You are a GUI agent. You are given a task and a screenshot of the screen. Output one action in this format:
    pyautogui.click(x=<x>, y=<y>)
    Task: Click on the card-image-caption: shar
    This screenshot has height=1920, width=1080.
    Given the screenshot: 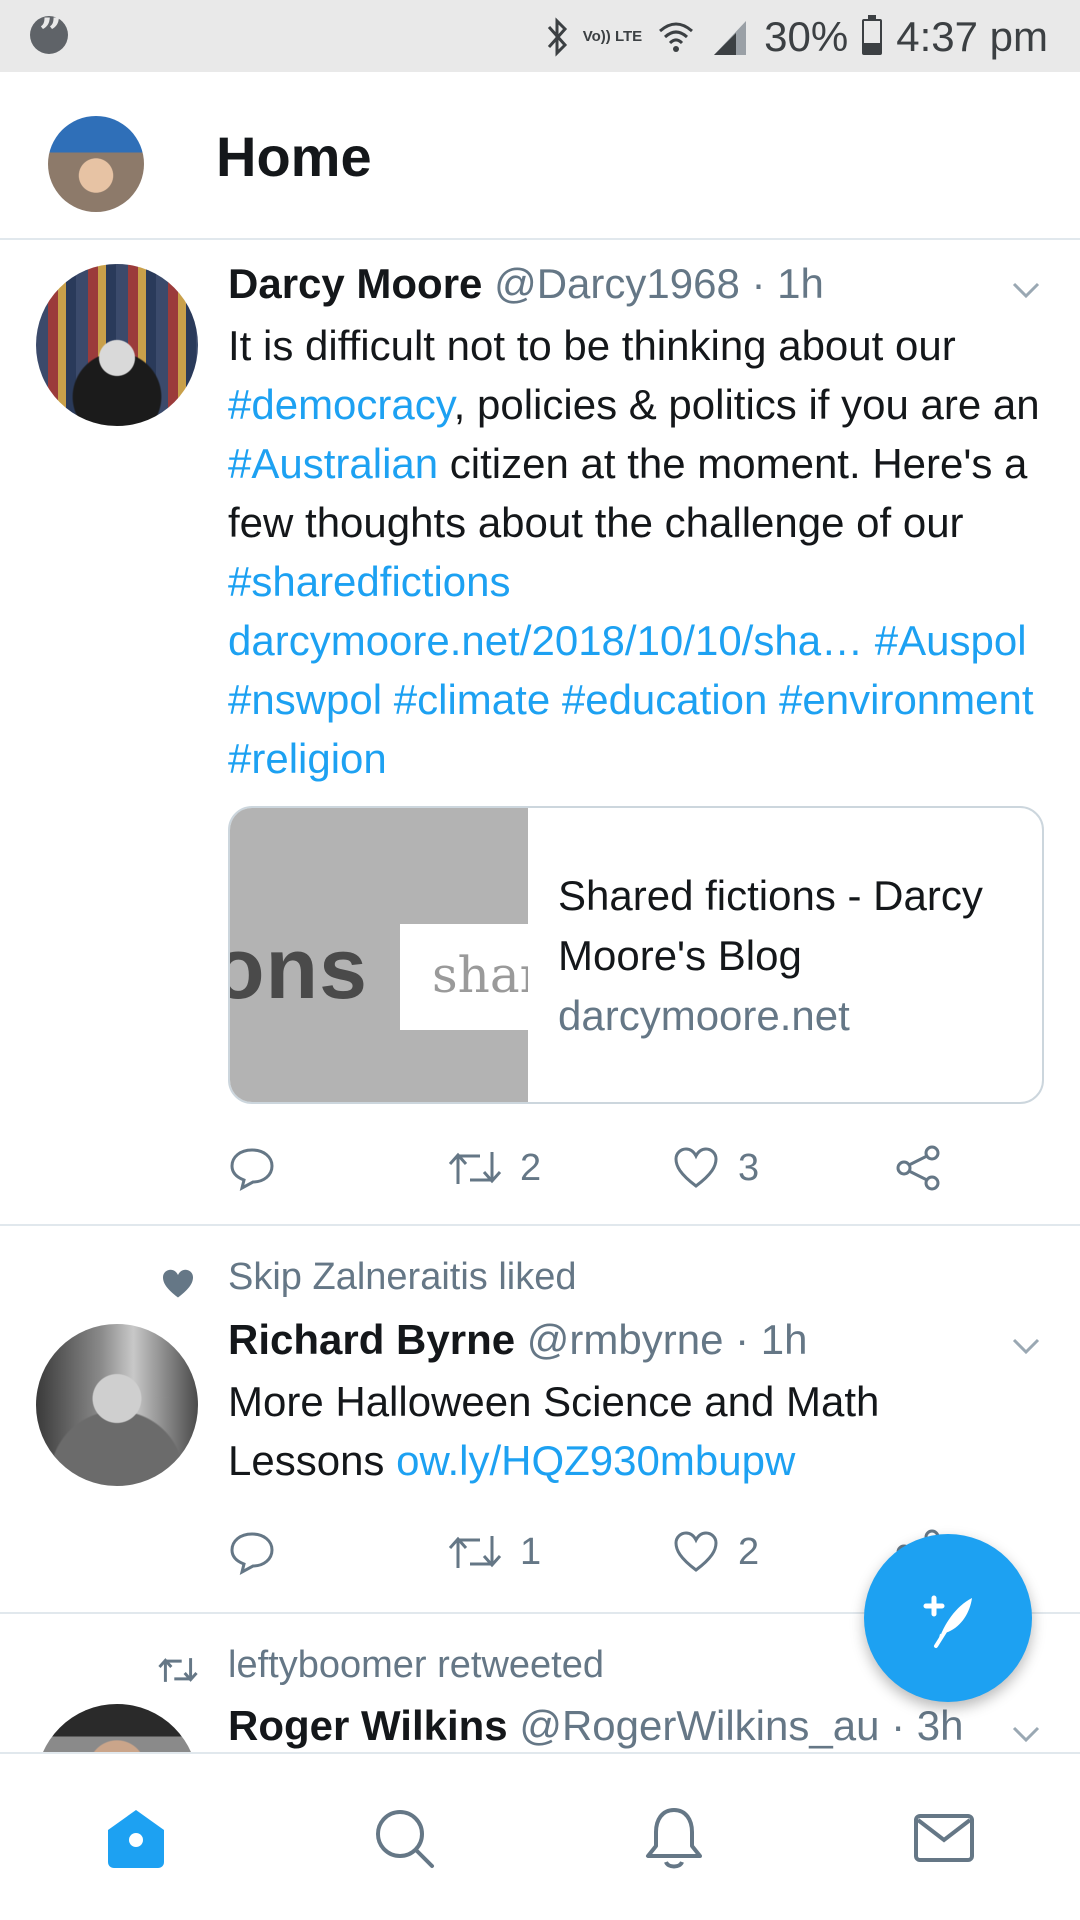 What is the action you would take?
    pyautogui.click(x=480, y=975)
    